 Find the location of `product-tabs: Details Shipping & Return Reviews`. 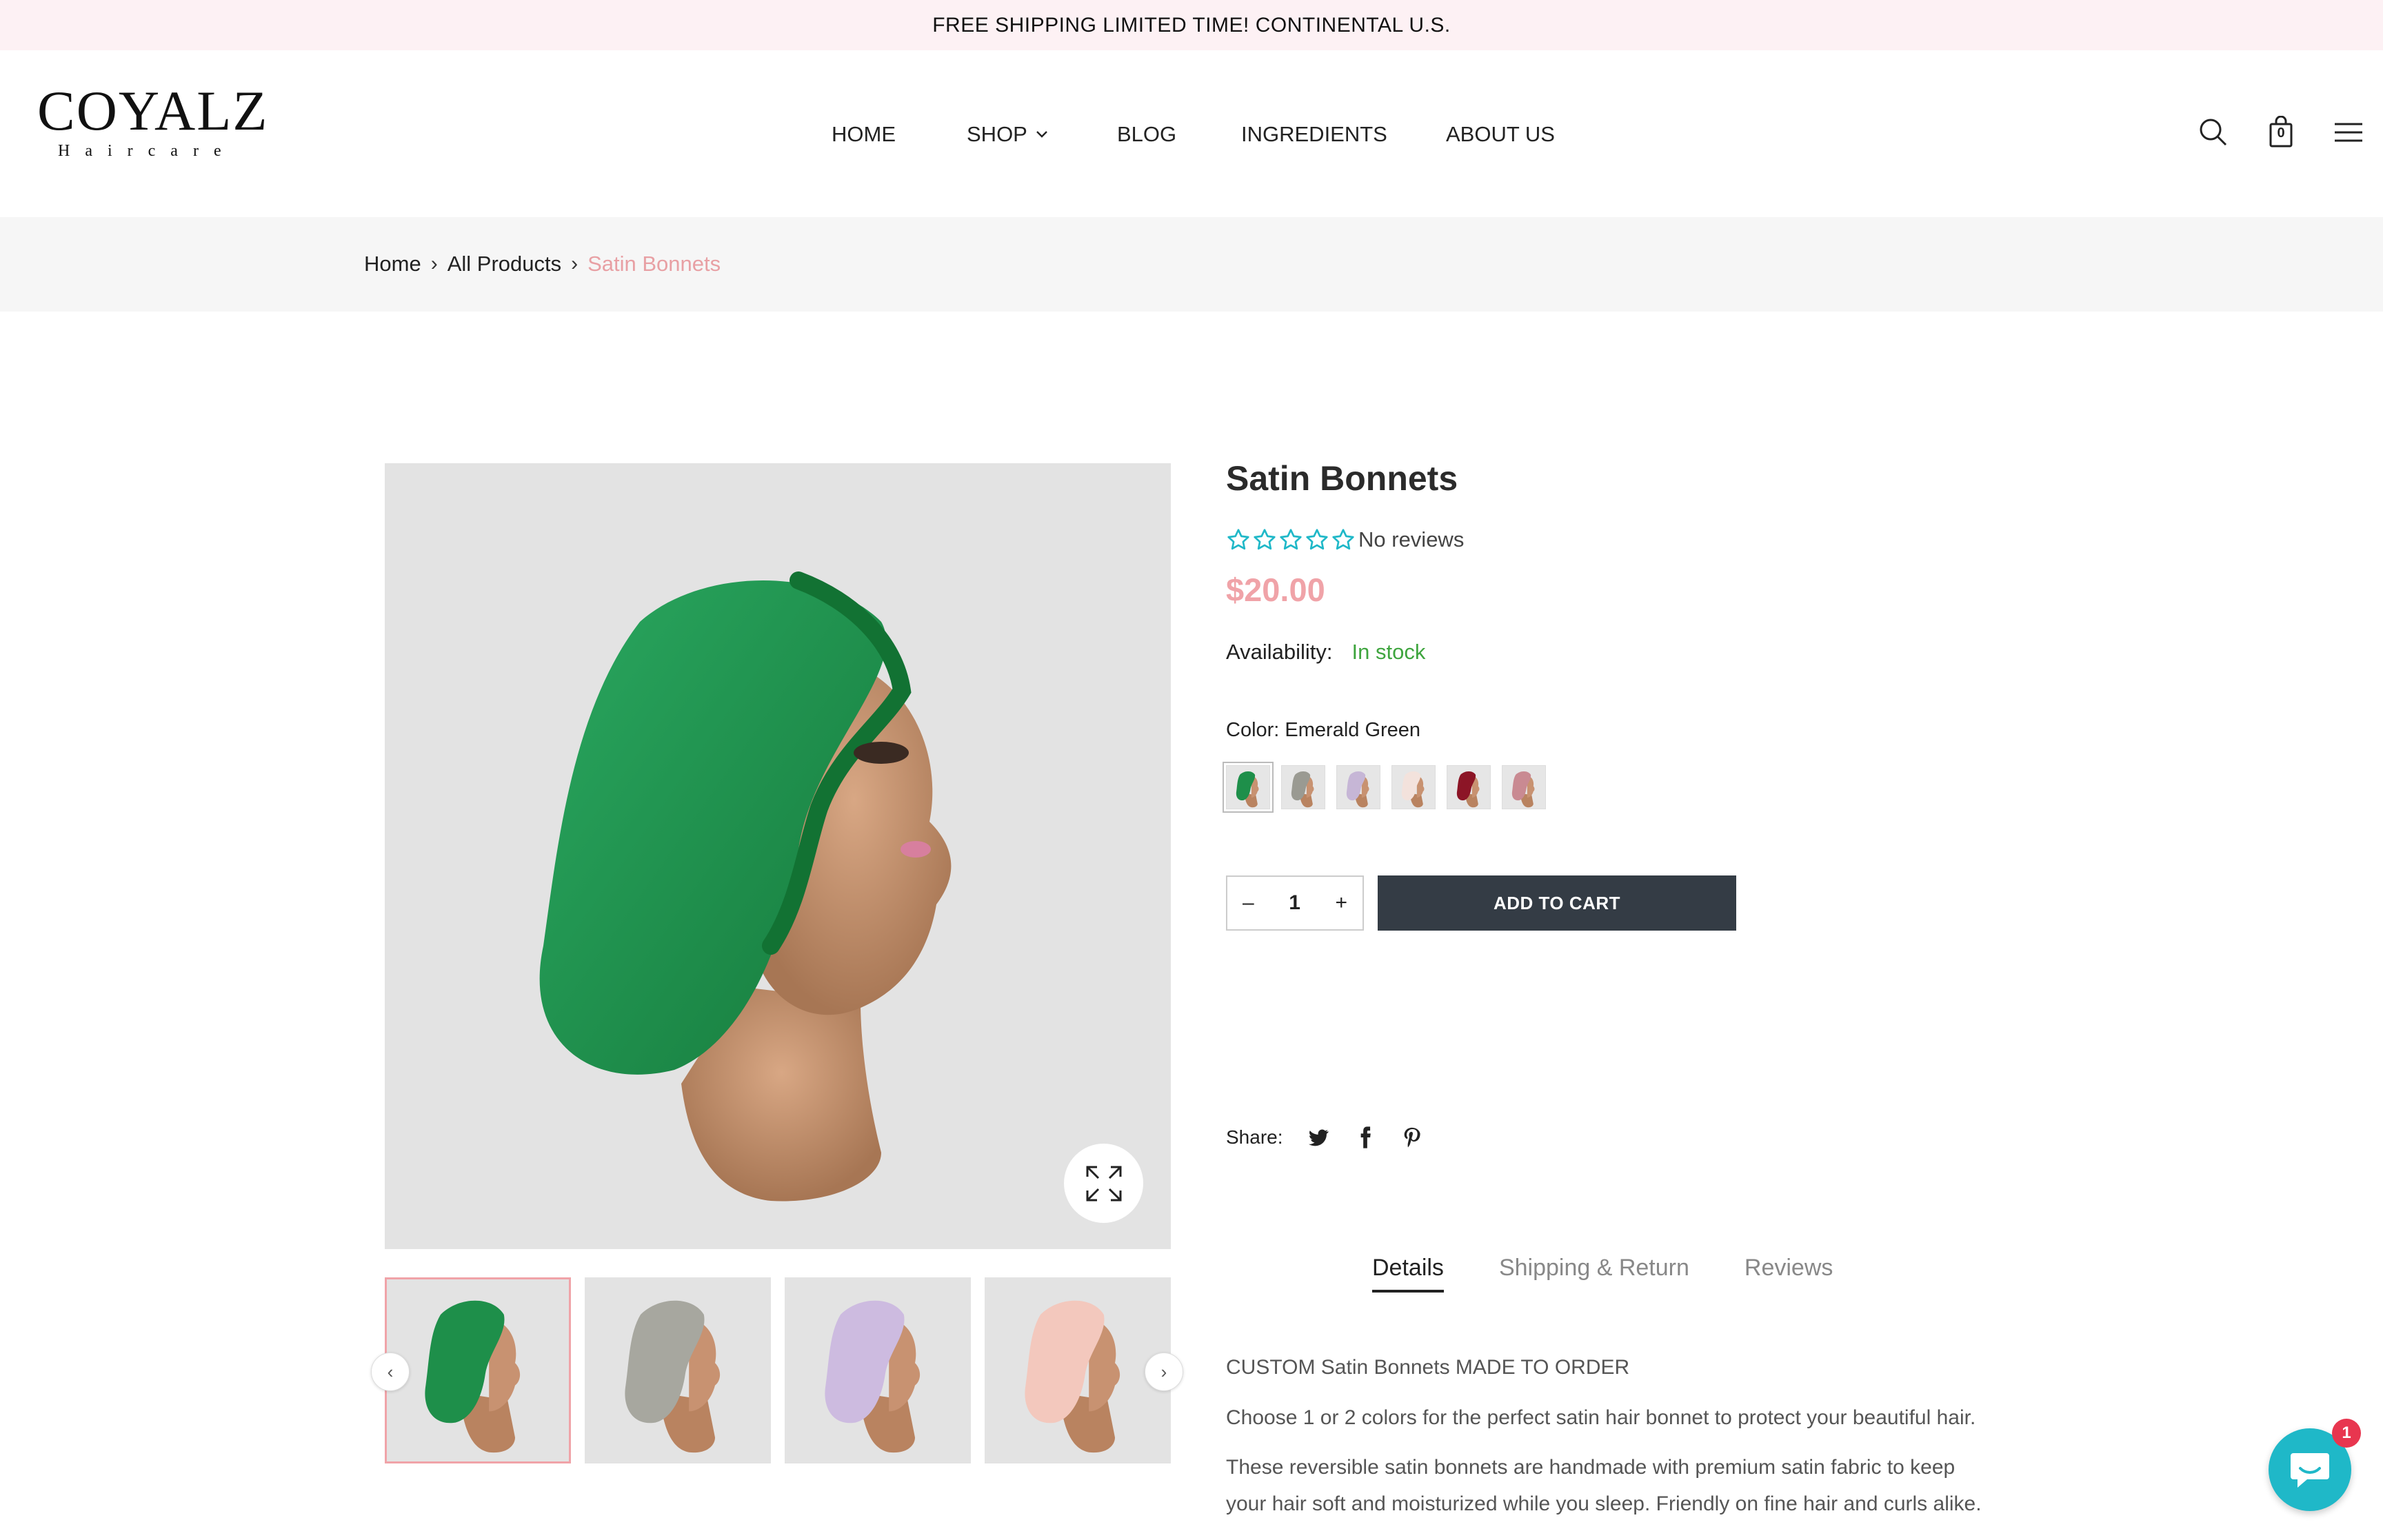

product-tabs: Details Shipping & Return Reviews is located at coordinates (1602, 1274).